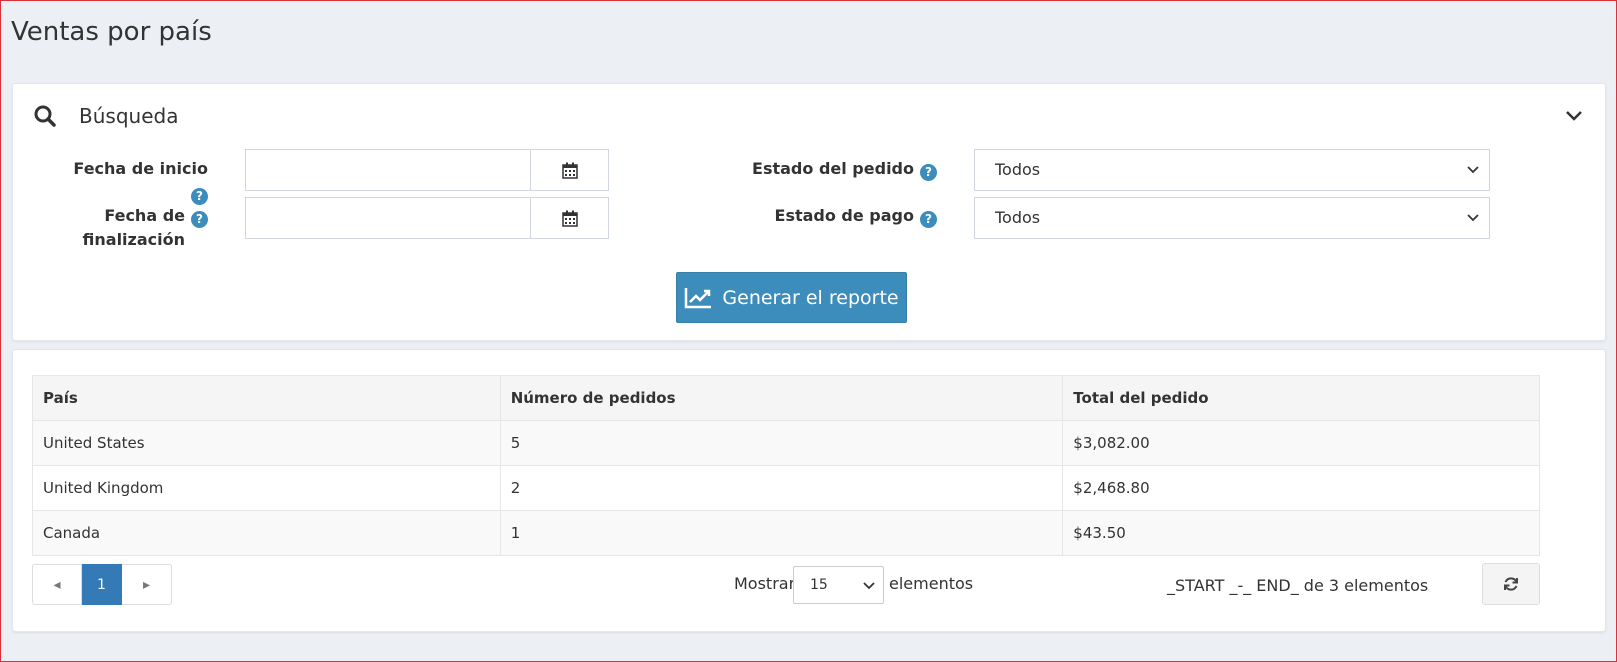 The height and width of the screenshot is (662, 1617). What do you see at coordinates (825, 216) in the screenshot?
I see `payment-status-label: Estado de pago?` at bounding box center [825, 216].